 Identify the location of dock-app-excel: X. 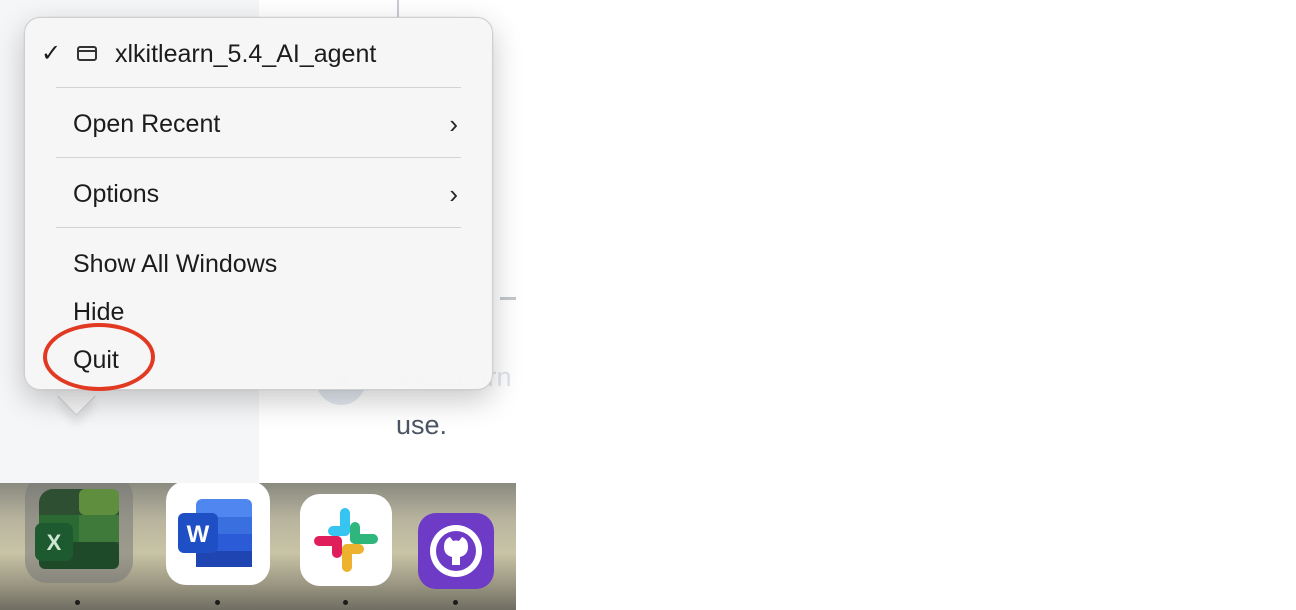
(79, 533).